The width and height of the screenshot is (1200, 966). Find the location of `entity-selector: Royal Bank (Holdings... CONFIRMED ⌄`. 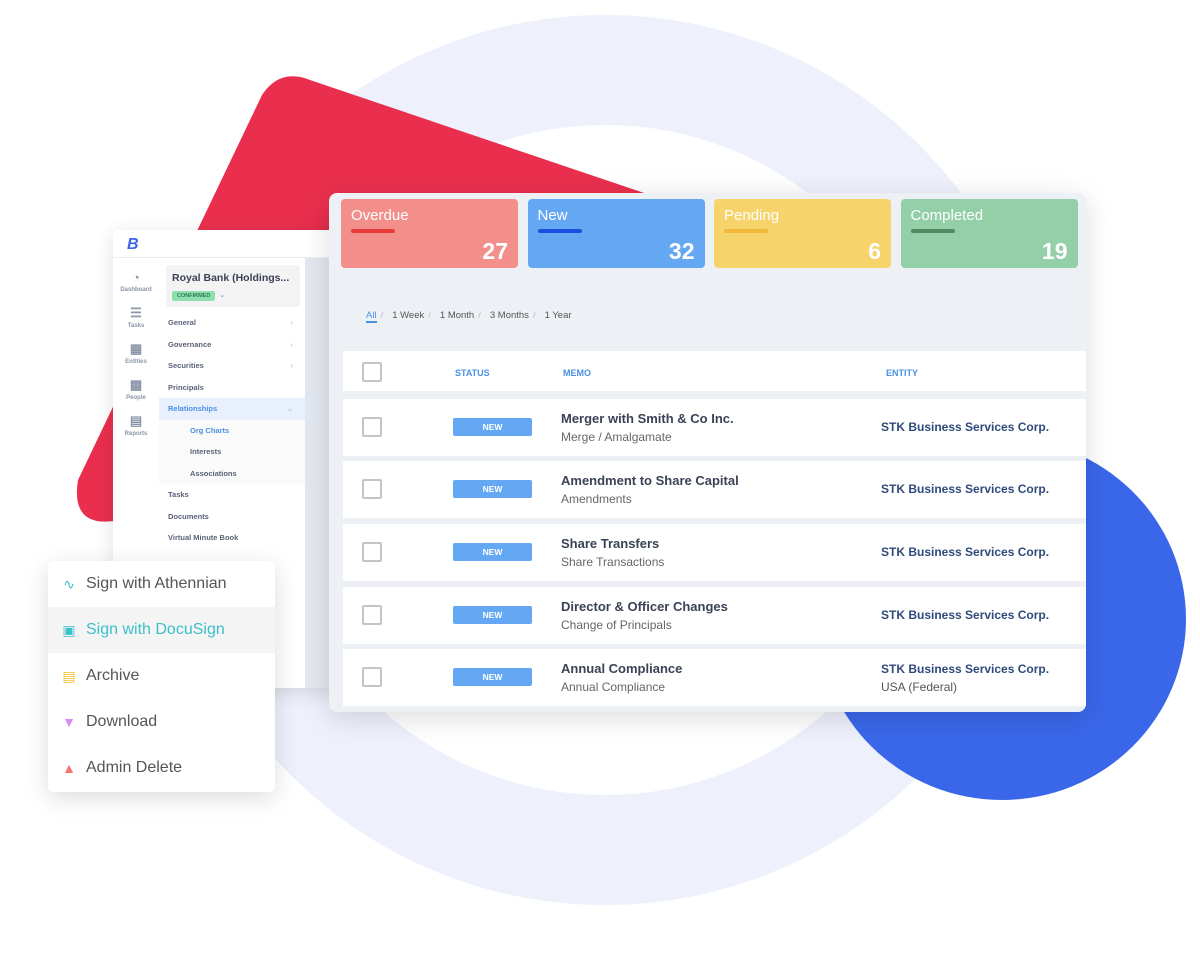

entity-selector: Royal Bank (Holdings... CONFIRMED ⌄ is located at coordinates (233, 286).